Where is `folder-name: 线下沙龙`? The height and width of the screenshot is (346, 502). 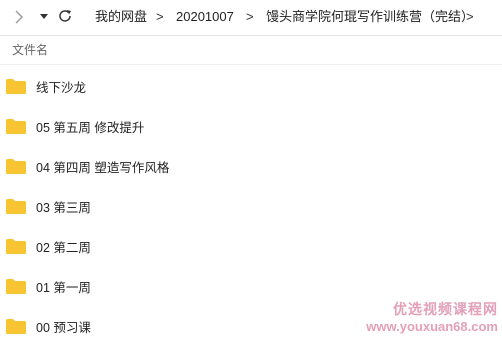 folder-name: 线下沙龙 is located at coordinates (61, 87).